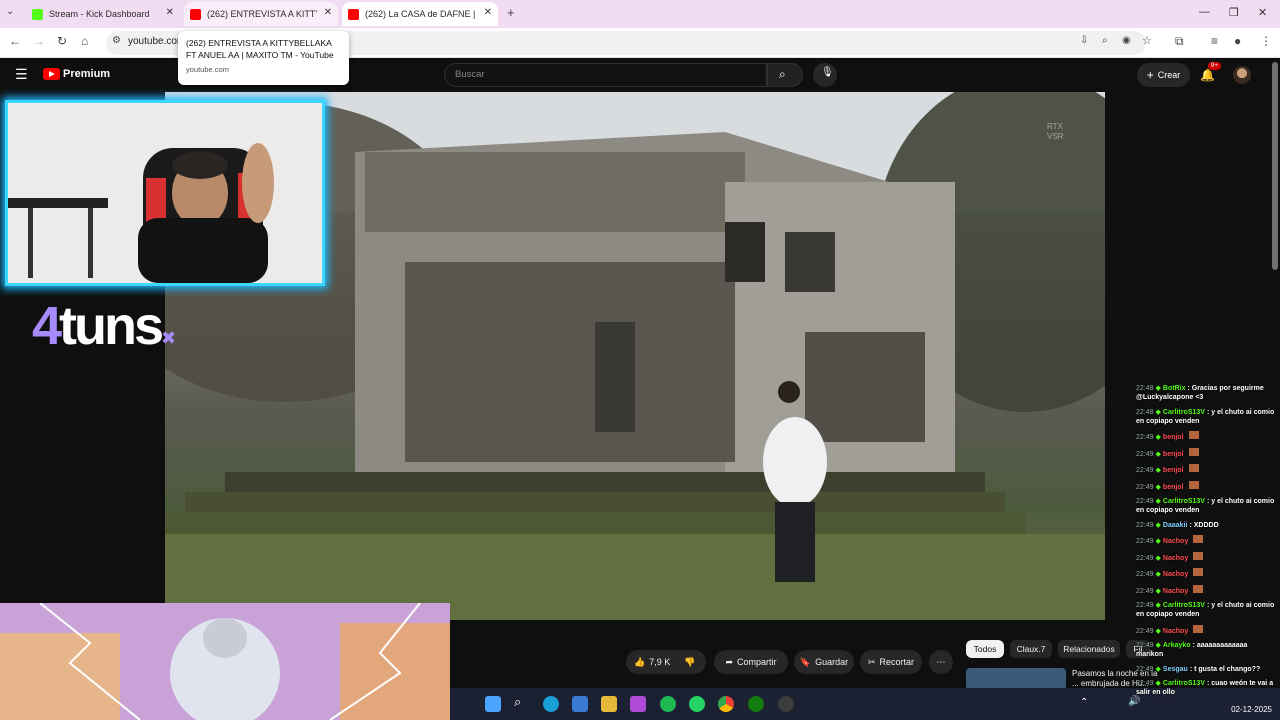 The image size is (1280, 720). What do you see at coordinates (609, 704) in the screenshot?
I see `files-icon` at bounding box center [609, 704].